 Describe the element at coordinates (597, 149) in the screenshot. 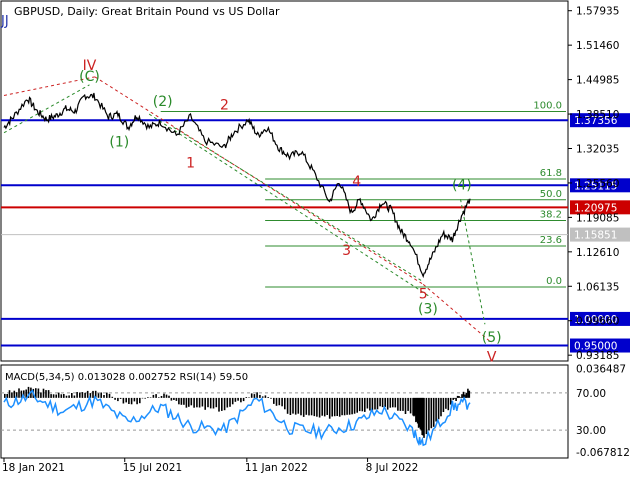

I see `y-tick-label: 1.32035` at that location.